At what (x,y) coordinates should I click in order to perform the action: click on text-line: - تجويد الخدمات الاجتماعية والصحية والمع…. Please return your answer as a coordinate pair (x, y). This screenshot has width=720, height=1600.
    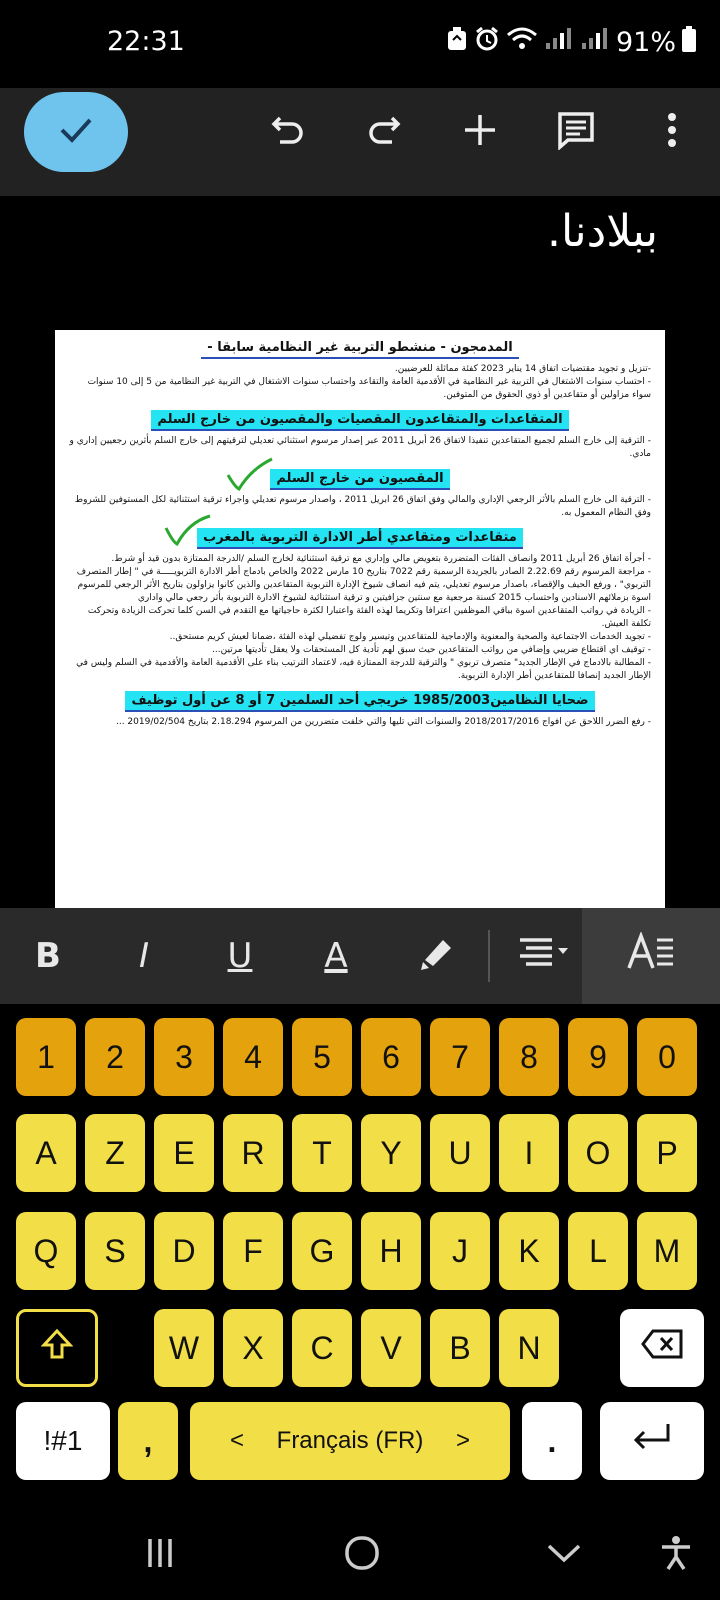
    Looking at the image, I should click on (410, 637).